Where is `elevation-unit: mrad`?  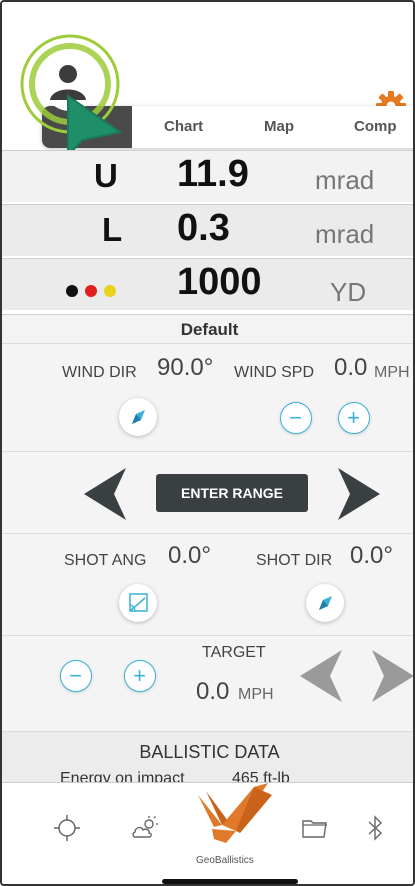
elevation-unit: mrad is located at coordinates (345, 180).